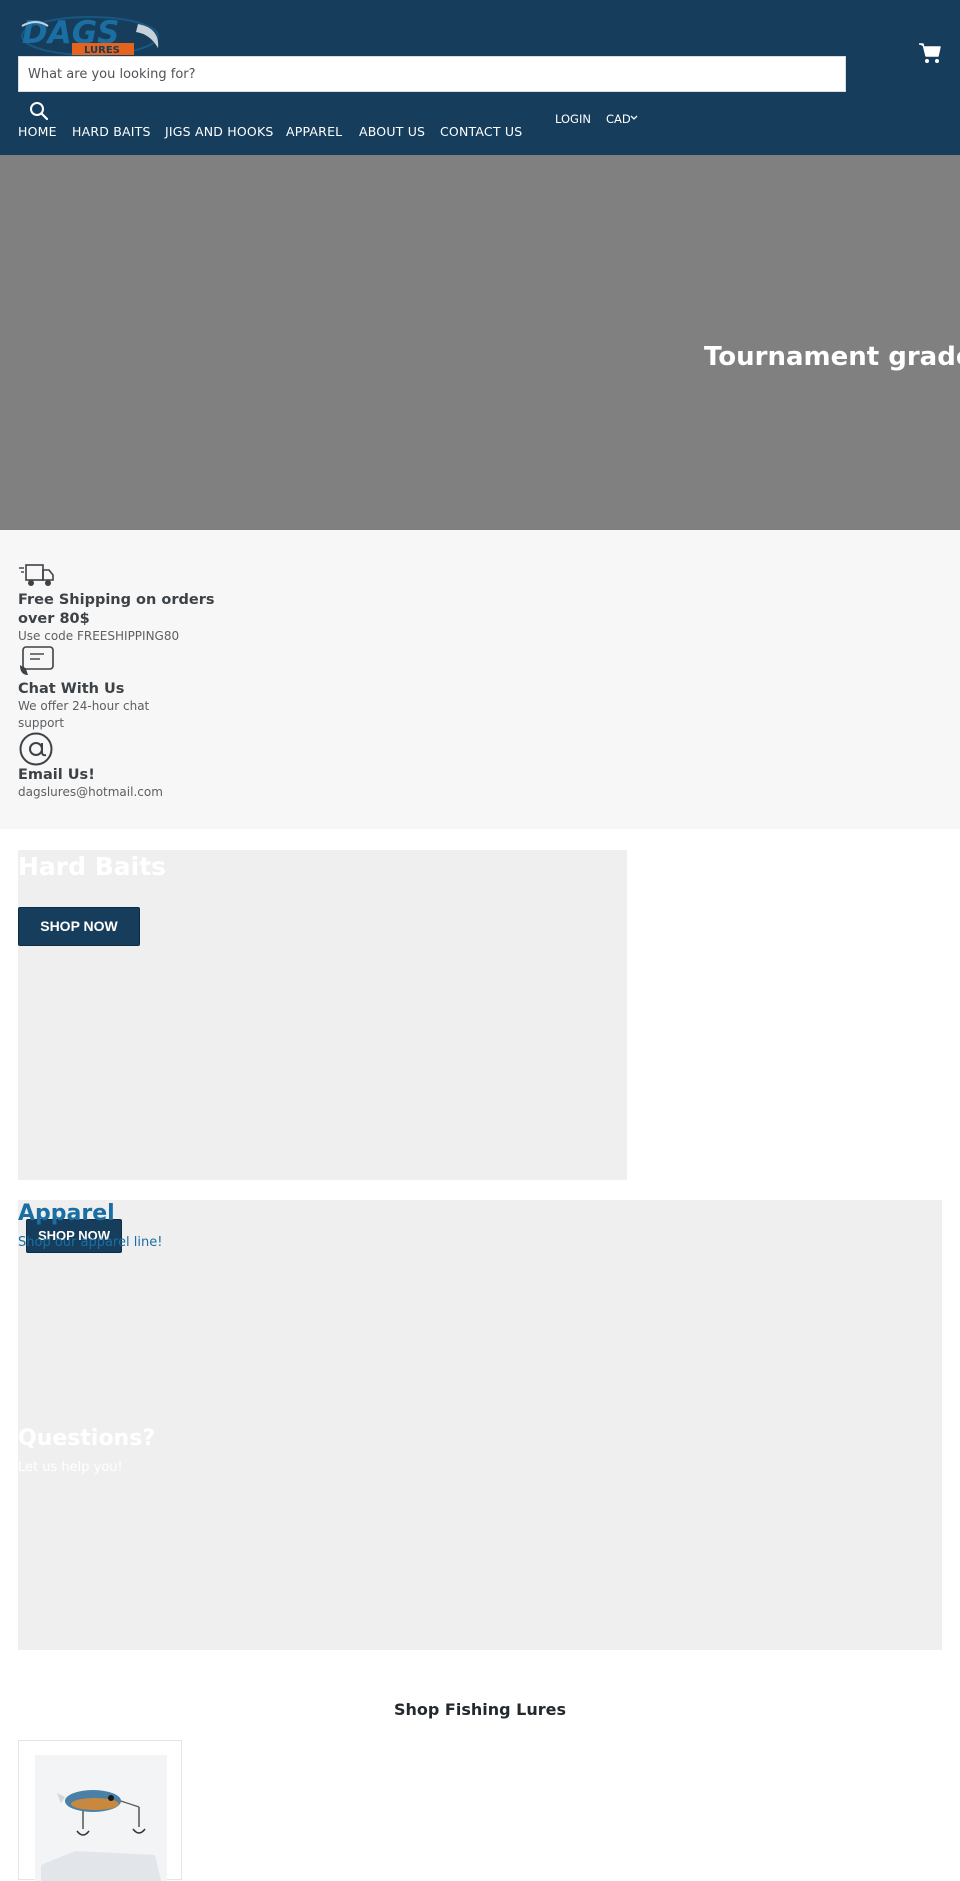 The height and width of the screenshot is (1881, 960). I want to click on at-sign-icon, so click(36, 749).